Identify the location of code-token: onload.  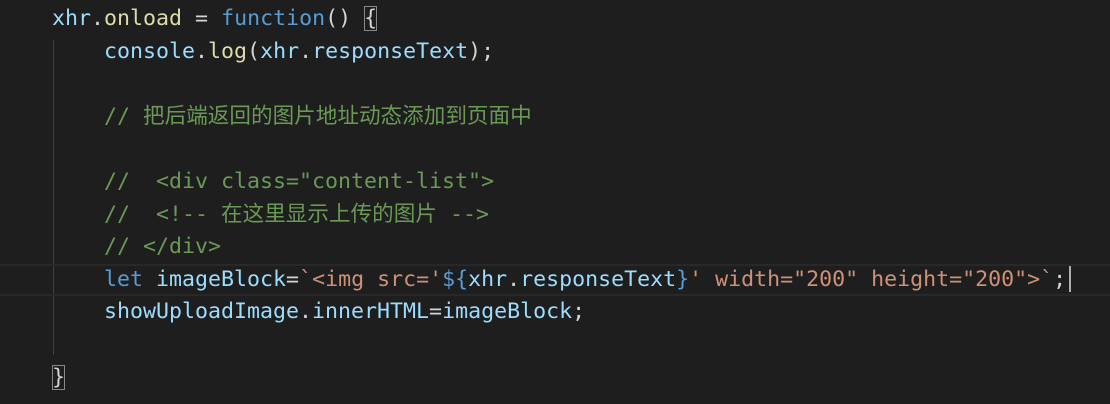
(143, 18).